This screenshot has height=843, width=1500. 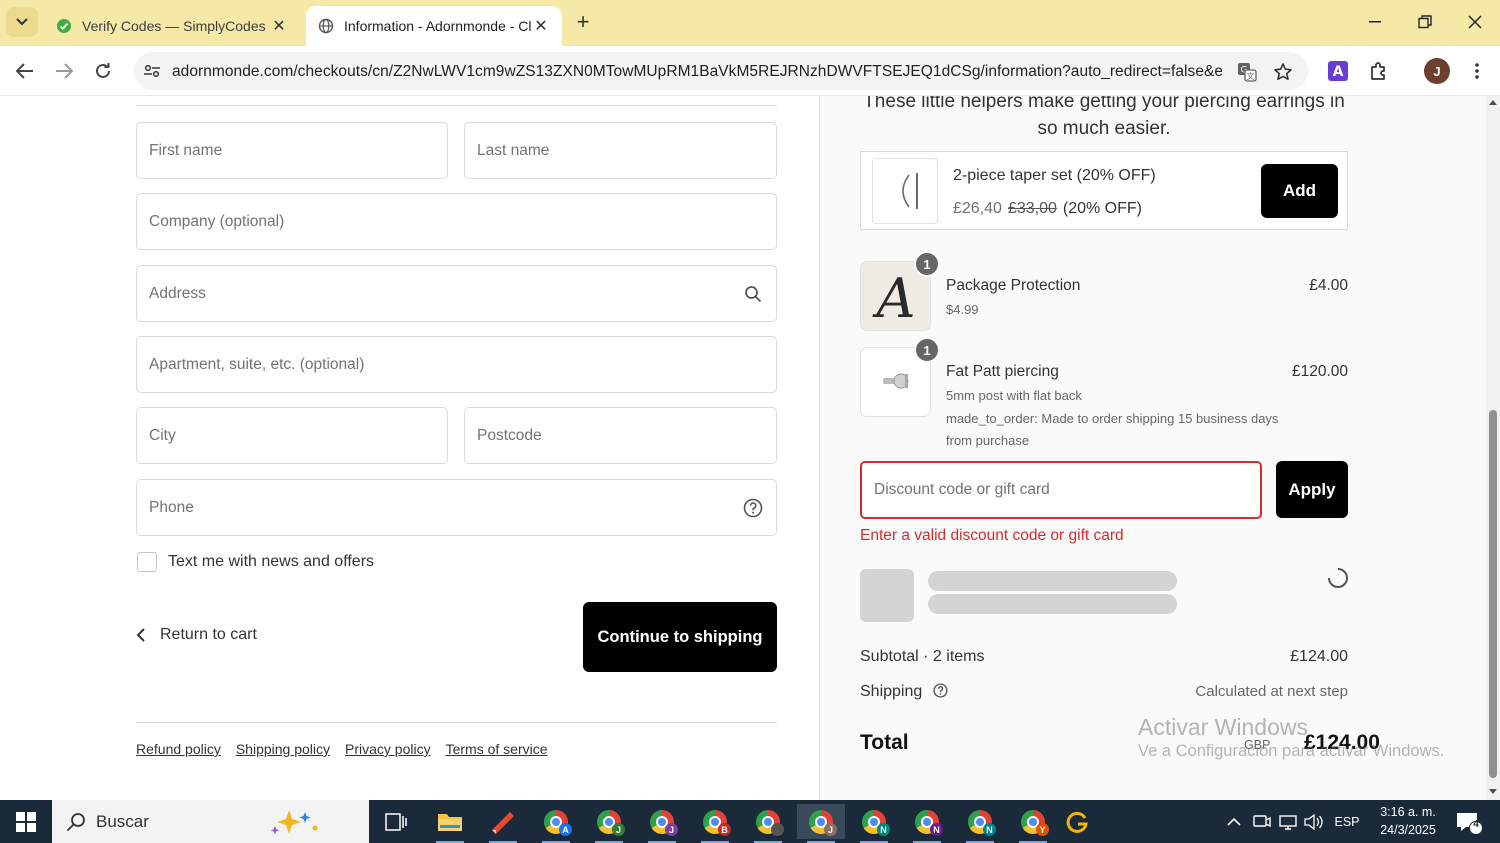 I want to click on first-name-field, so click(x=292, y=150).